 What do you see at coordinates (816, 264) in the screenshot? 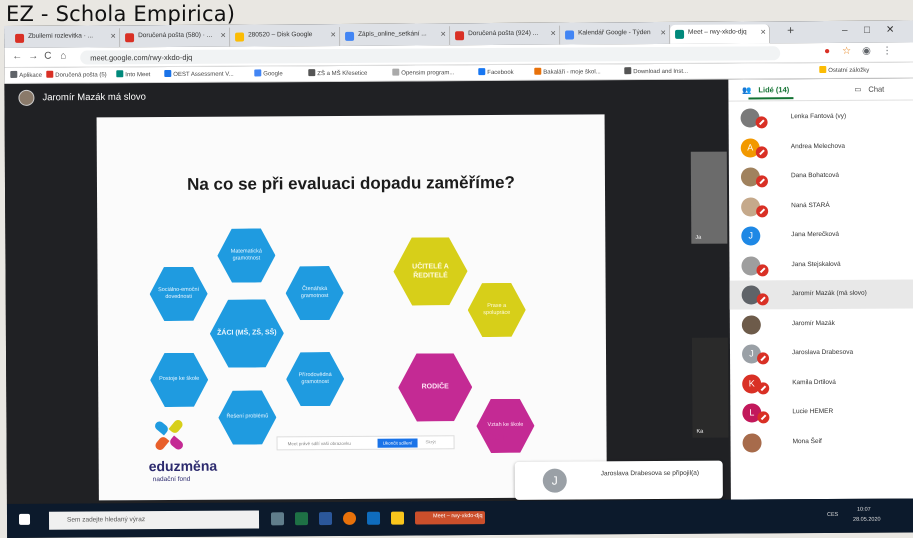
I see `participant-name: Jana Stejskalová` at bounding box center [816, 264].